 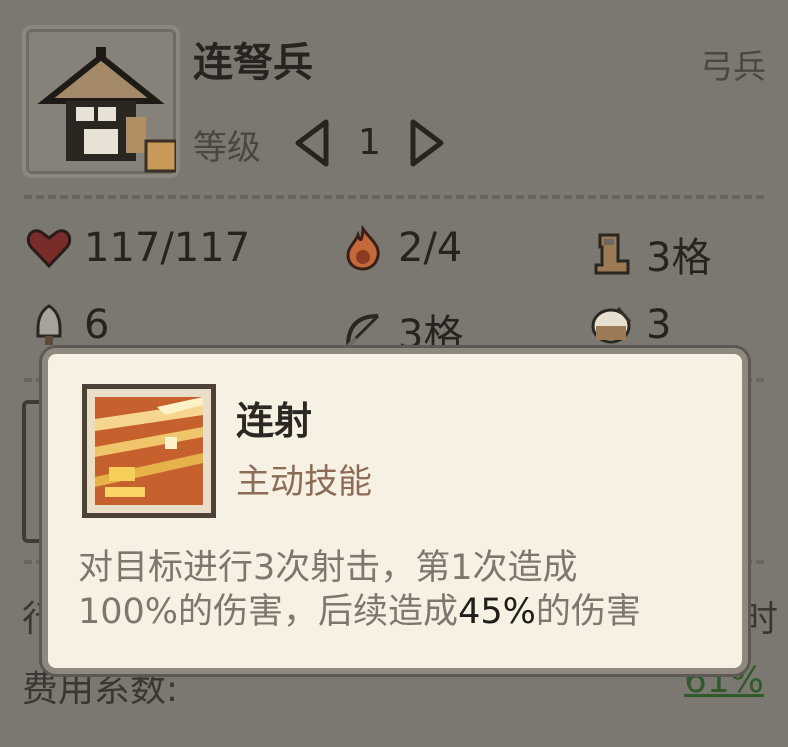 What do you see at coordinates (167, 248) in the screenshot?
I see `hp-value: 117/117` at bounding box center [167, 248].